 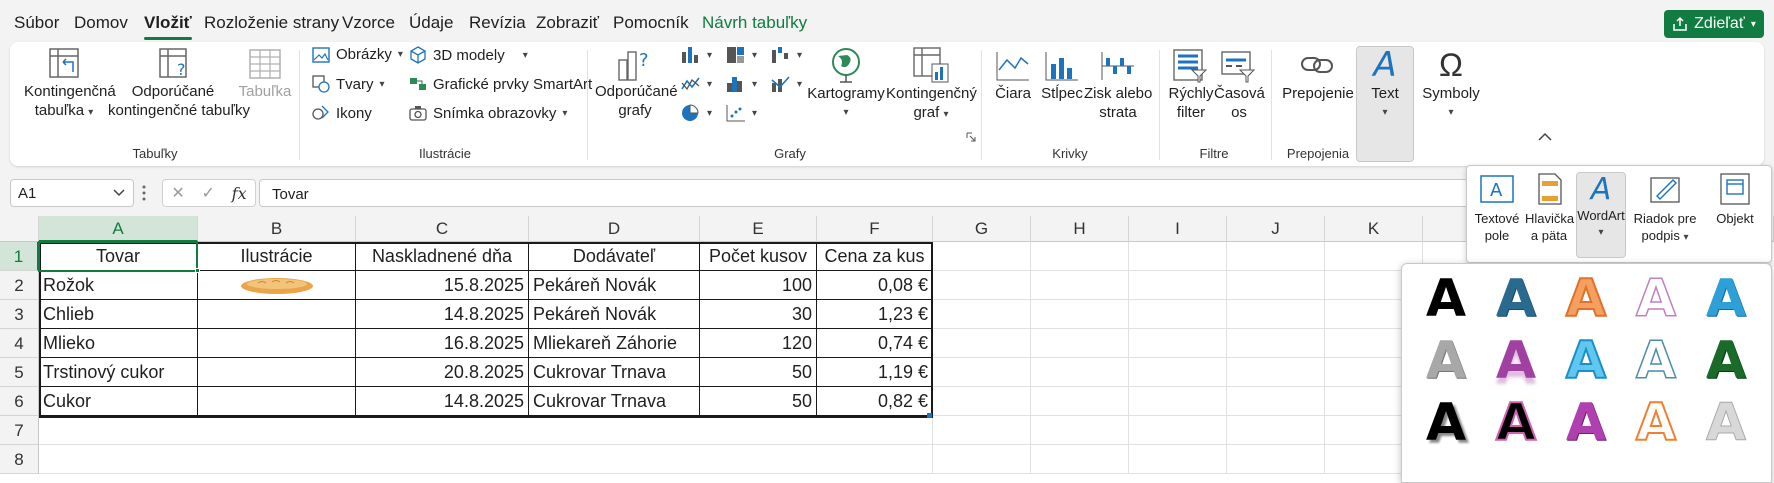 What do you see at coordinates (442, 229) in the screenshot?
I see `column-header: C` at bounding box center [442, 229].